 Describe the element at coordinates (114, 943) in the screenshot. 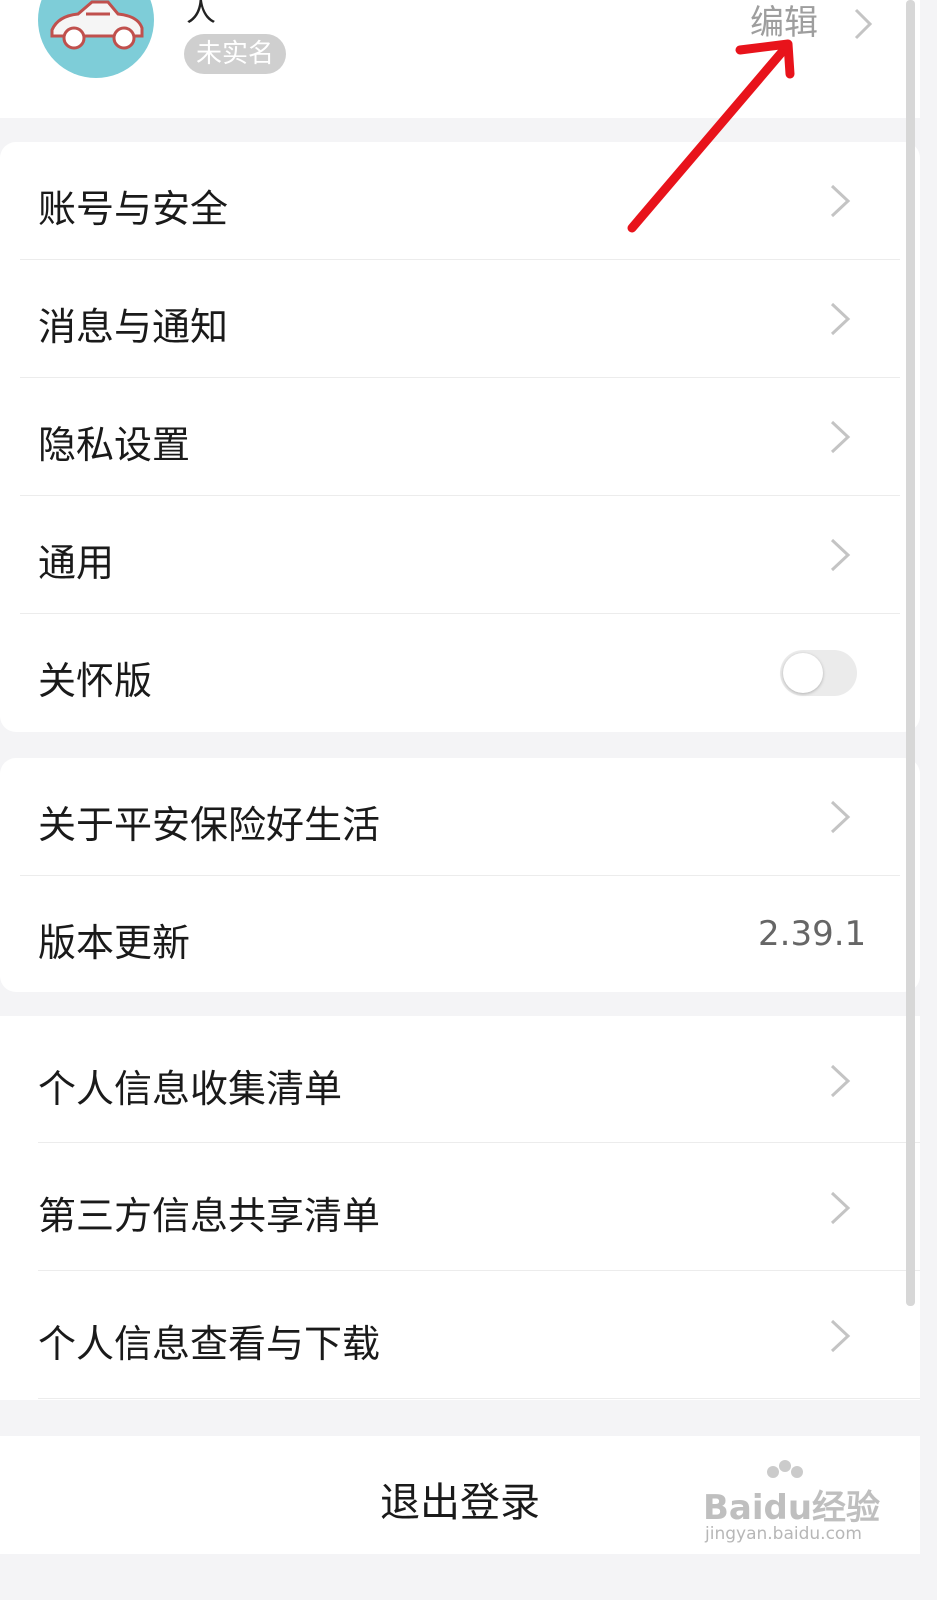

I see `settings-item-label: 版本更新` at that location.